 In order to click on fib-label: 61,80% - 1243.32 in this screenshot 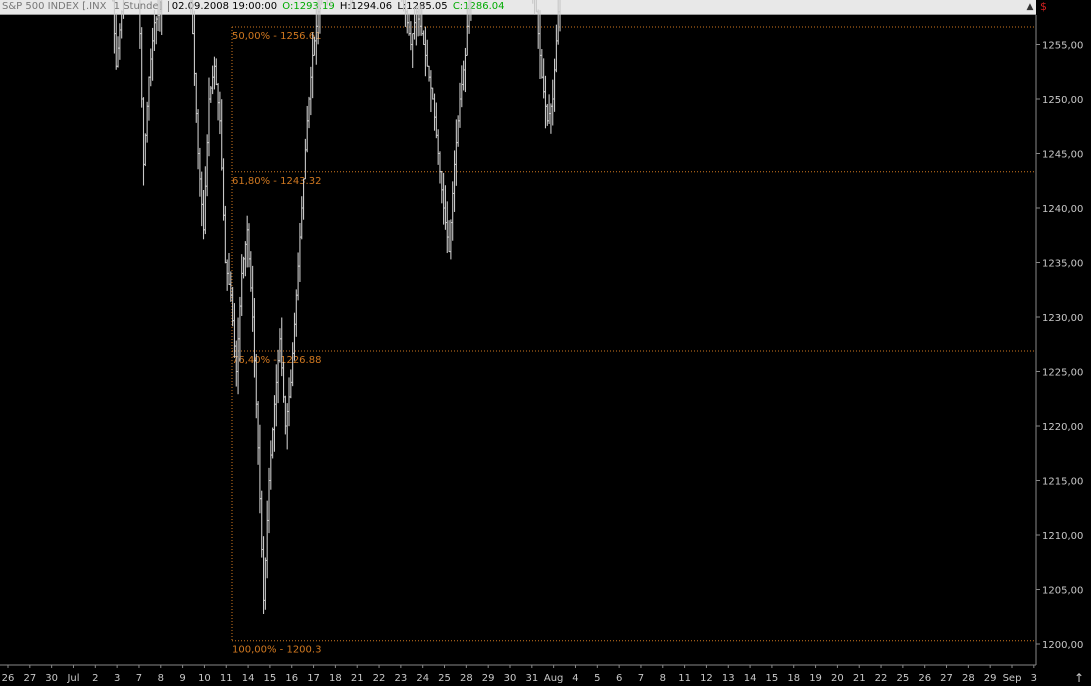, I will do `click(276, 181)`.